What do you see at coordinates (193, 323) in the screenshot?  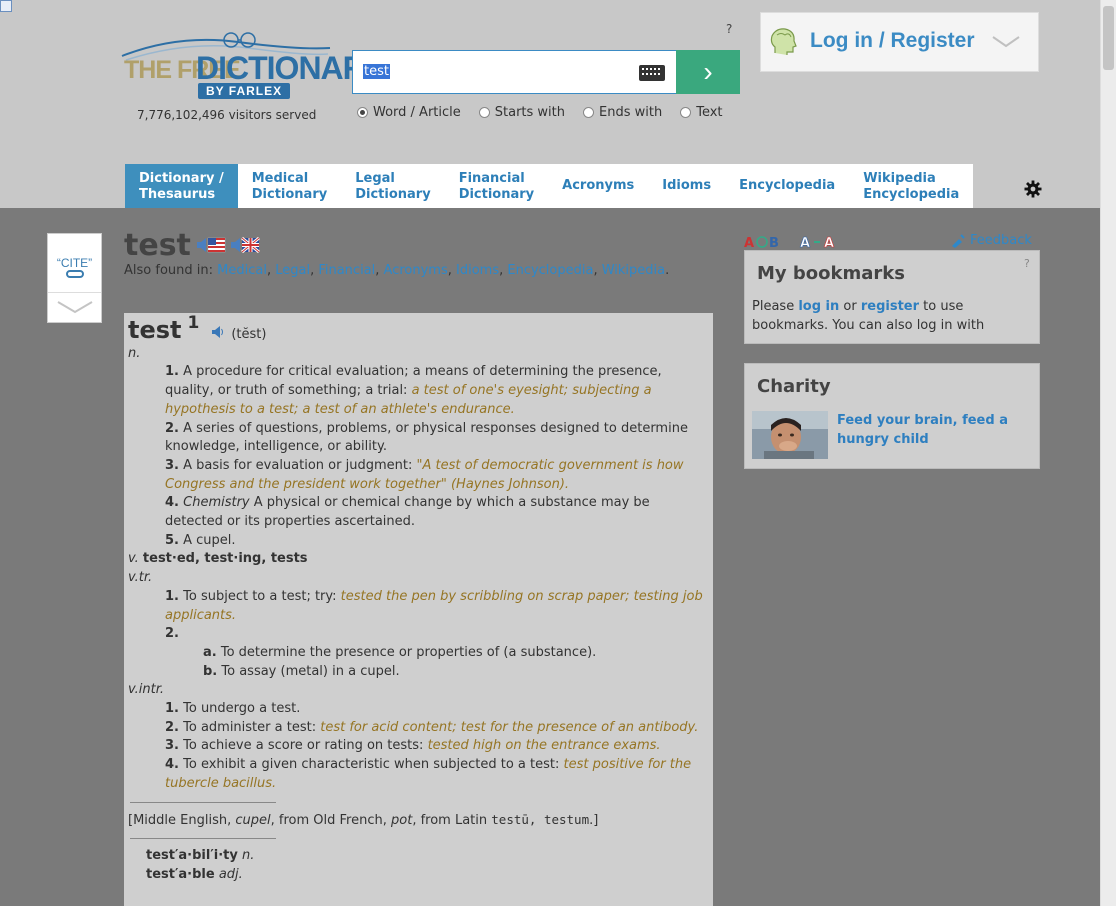 I see `entry-homograph-number: 1` at bounding box center [193, 323].